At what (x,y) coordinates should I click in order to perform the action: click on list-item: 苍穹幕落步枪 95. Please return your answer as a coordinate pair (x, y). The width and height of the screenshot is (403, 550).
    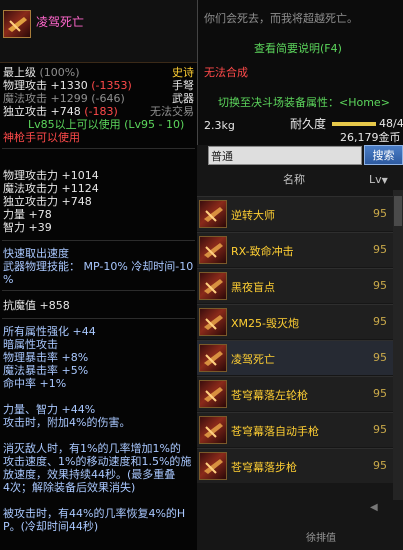
    Looking at the image, I should click on (295, 465).